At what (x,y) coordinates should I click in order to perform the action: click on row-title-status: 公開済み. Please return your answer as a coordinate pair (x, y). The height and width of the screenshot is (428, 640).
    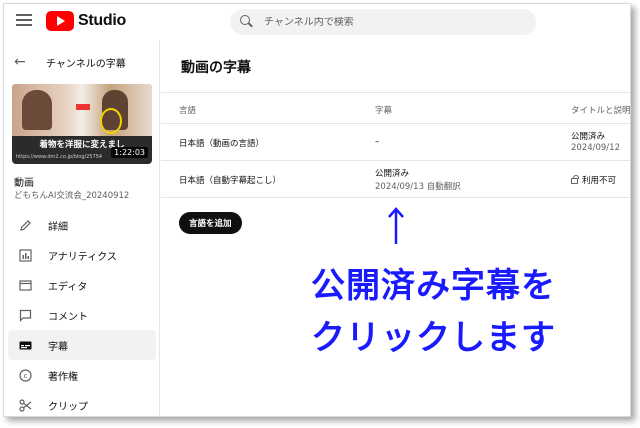
    Looking at the image, I should click on (588, 136).